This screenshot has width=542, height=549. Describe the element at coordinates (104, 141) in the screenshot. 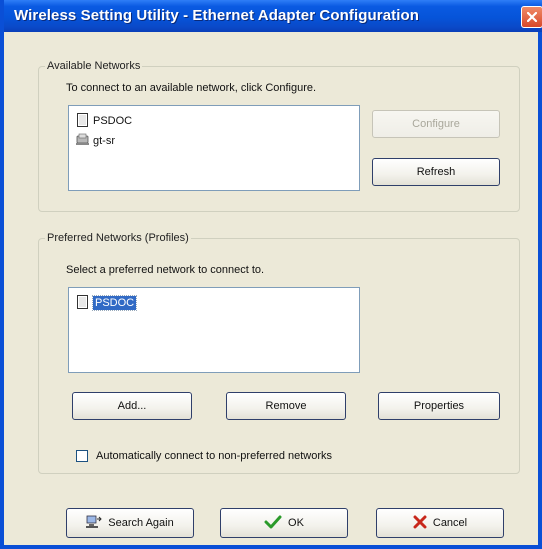

I see `list-item-label: gt-sr` at that location.